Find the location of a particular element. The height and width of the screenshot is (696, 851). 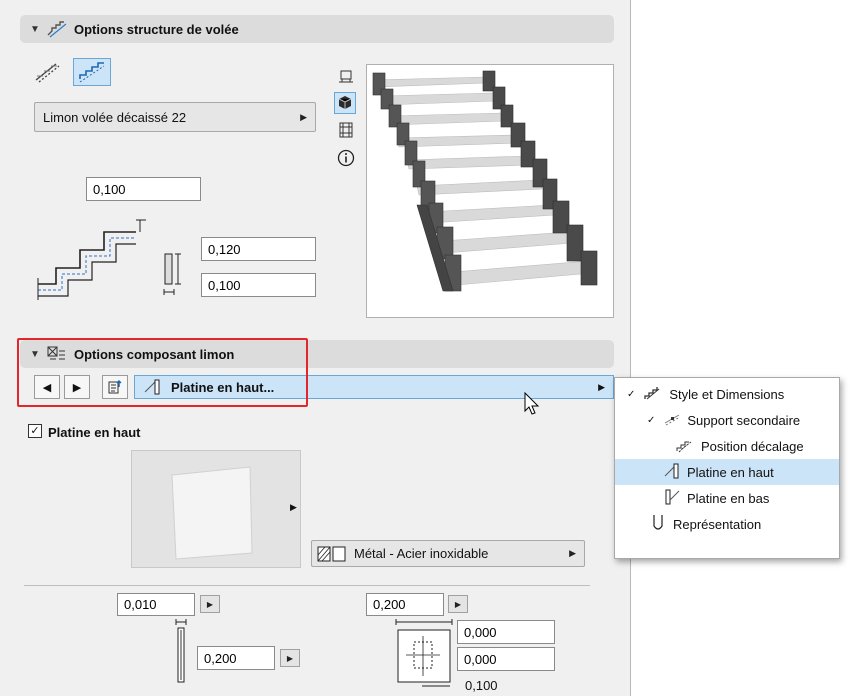

stringer-type-label: Limon volée décaissé 22 is located at coordinates (115, 117).